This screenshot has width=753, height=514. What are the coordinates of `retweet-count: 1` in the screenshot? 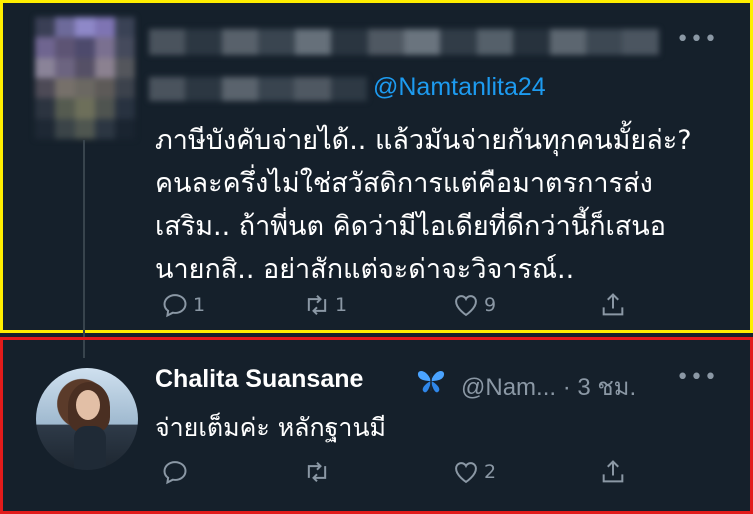 It's located at (341, 305).